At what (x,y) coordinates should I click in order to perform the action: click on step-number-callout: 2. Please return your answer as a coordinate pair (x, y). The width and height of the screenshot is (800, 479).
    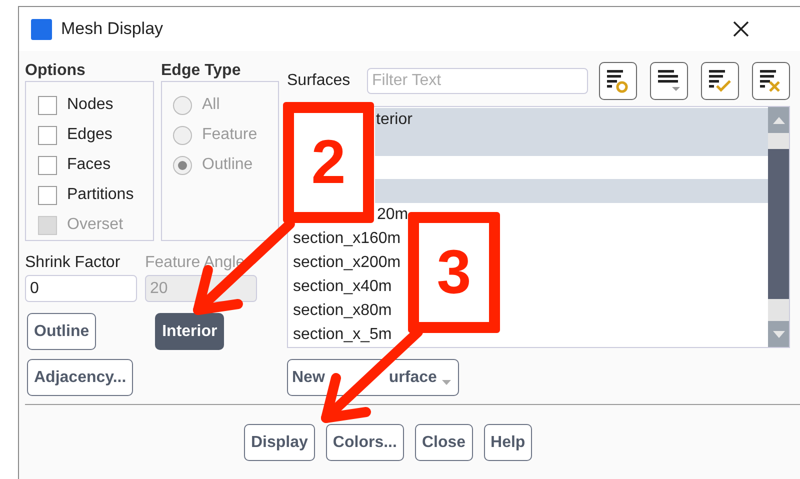
    Looking at the image, I should click on (328, 162).